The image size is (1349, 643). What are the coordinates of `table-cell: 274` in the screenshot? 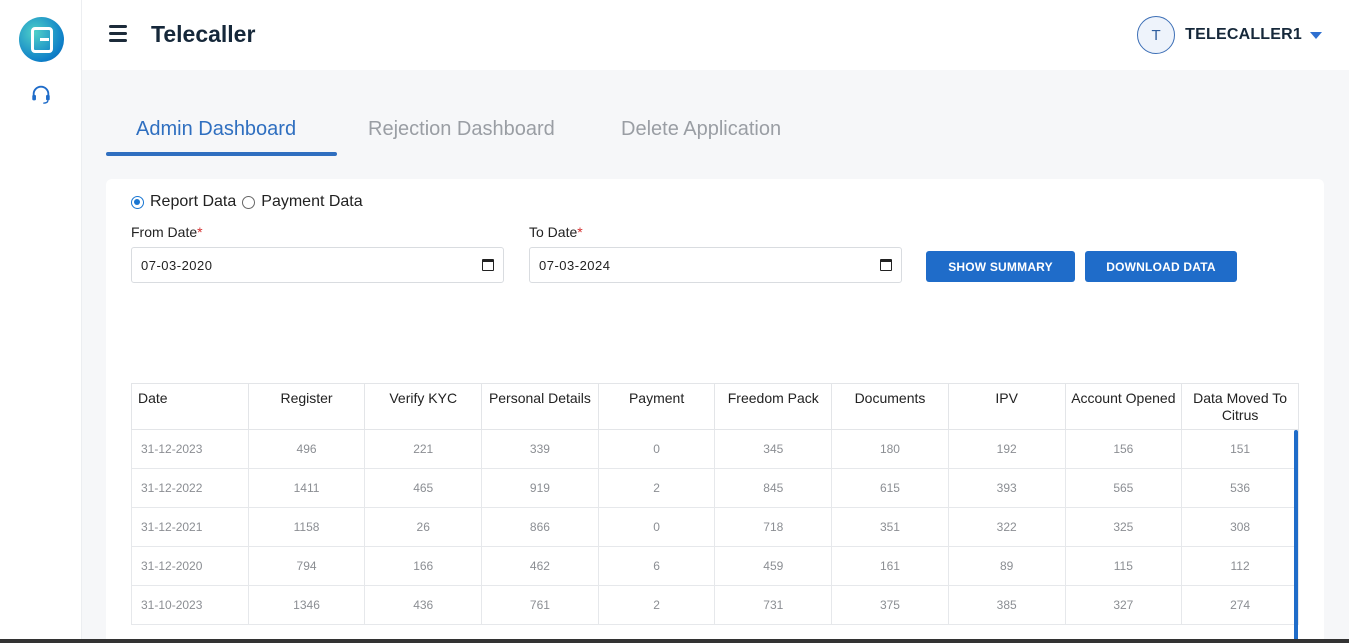 It's located at (1240, 605).